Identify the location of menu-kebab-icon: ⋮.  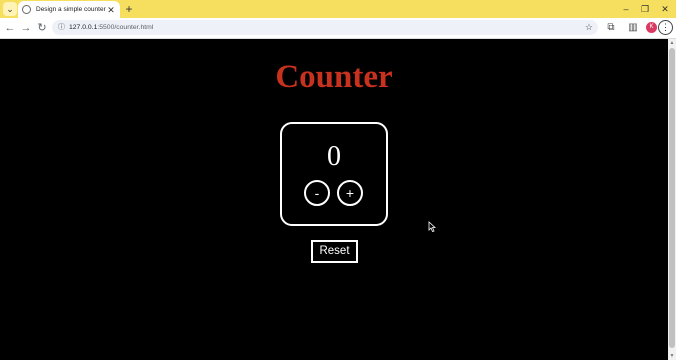
(665, 27).